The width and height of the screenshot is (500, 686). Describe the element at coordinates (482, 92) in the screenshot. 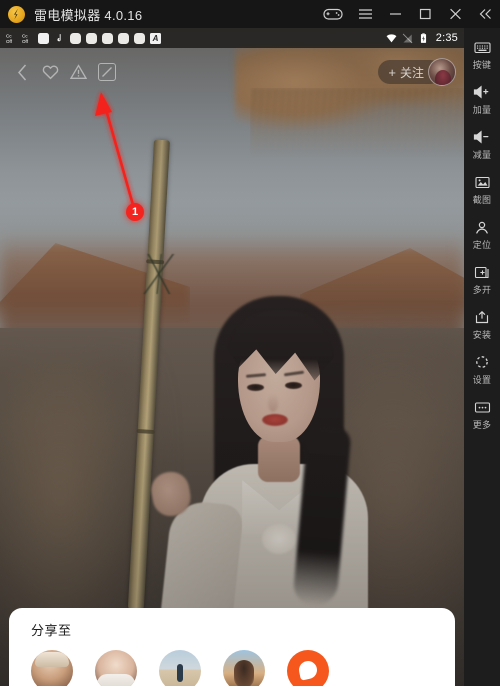

I see `volume-up-icon` at that location.